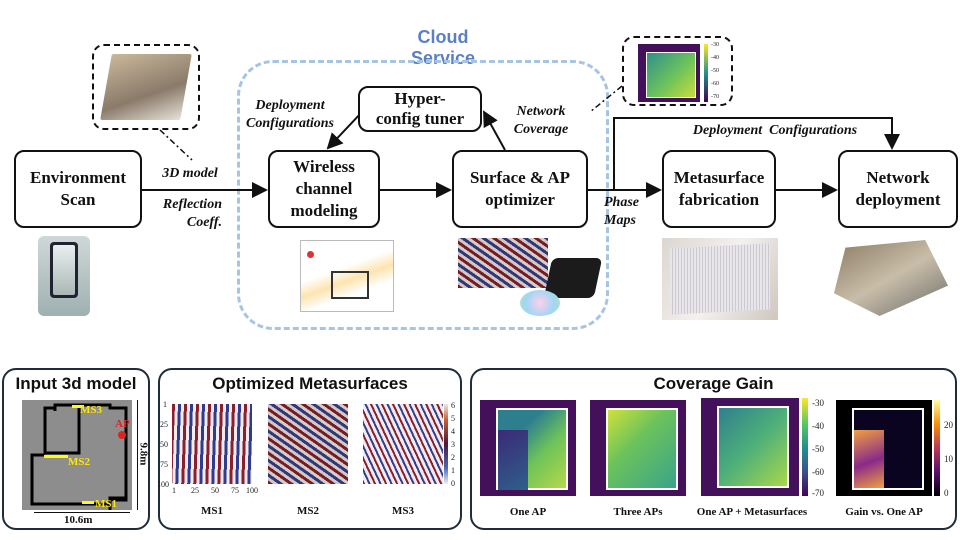 Image resolution: width=960 pixels, height=540 pixels. I want to click on input-3d-model-panel: Input 3d model MS3 MS2 MS1 AP 9.8m 10.6m, so click(76, 449).